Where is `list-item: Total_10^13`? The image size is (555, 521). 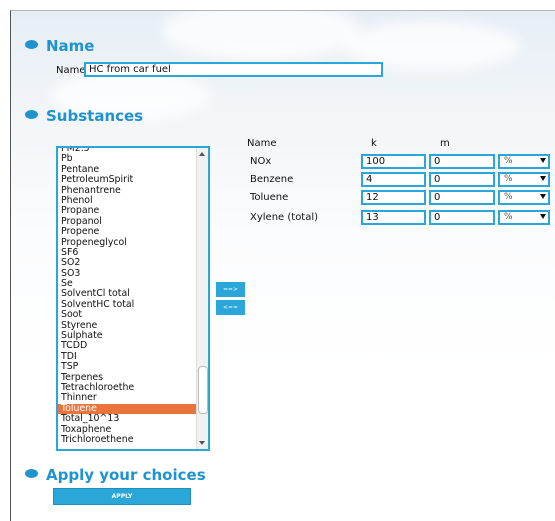 list-item: Total_10^13 is located at coordinates (133, 418).